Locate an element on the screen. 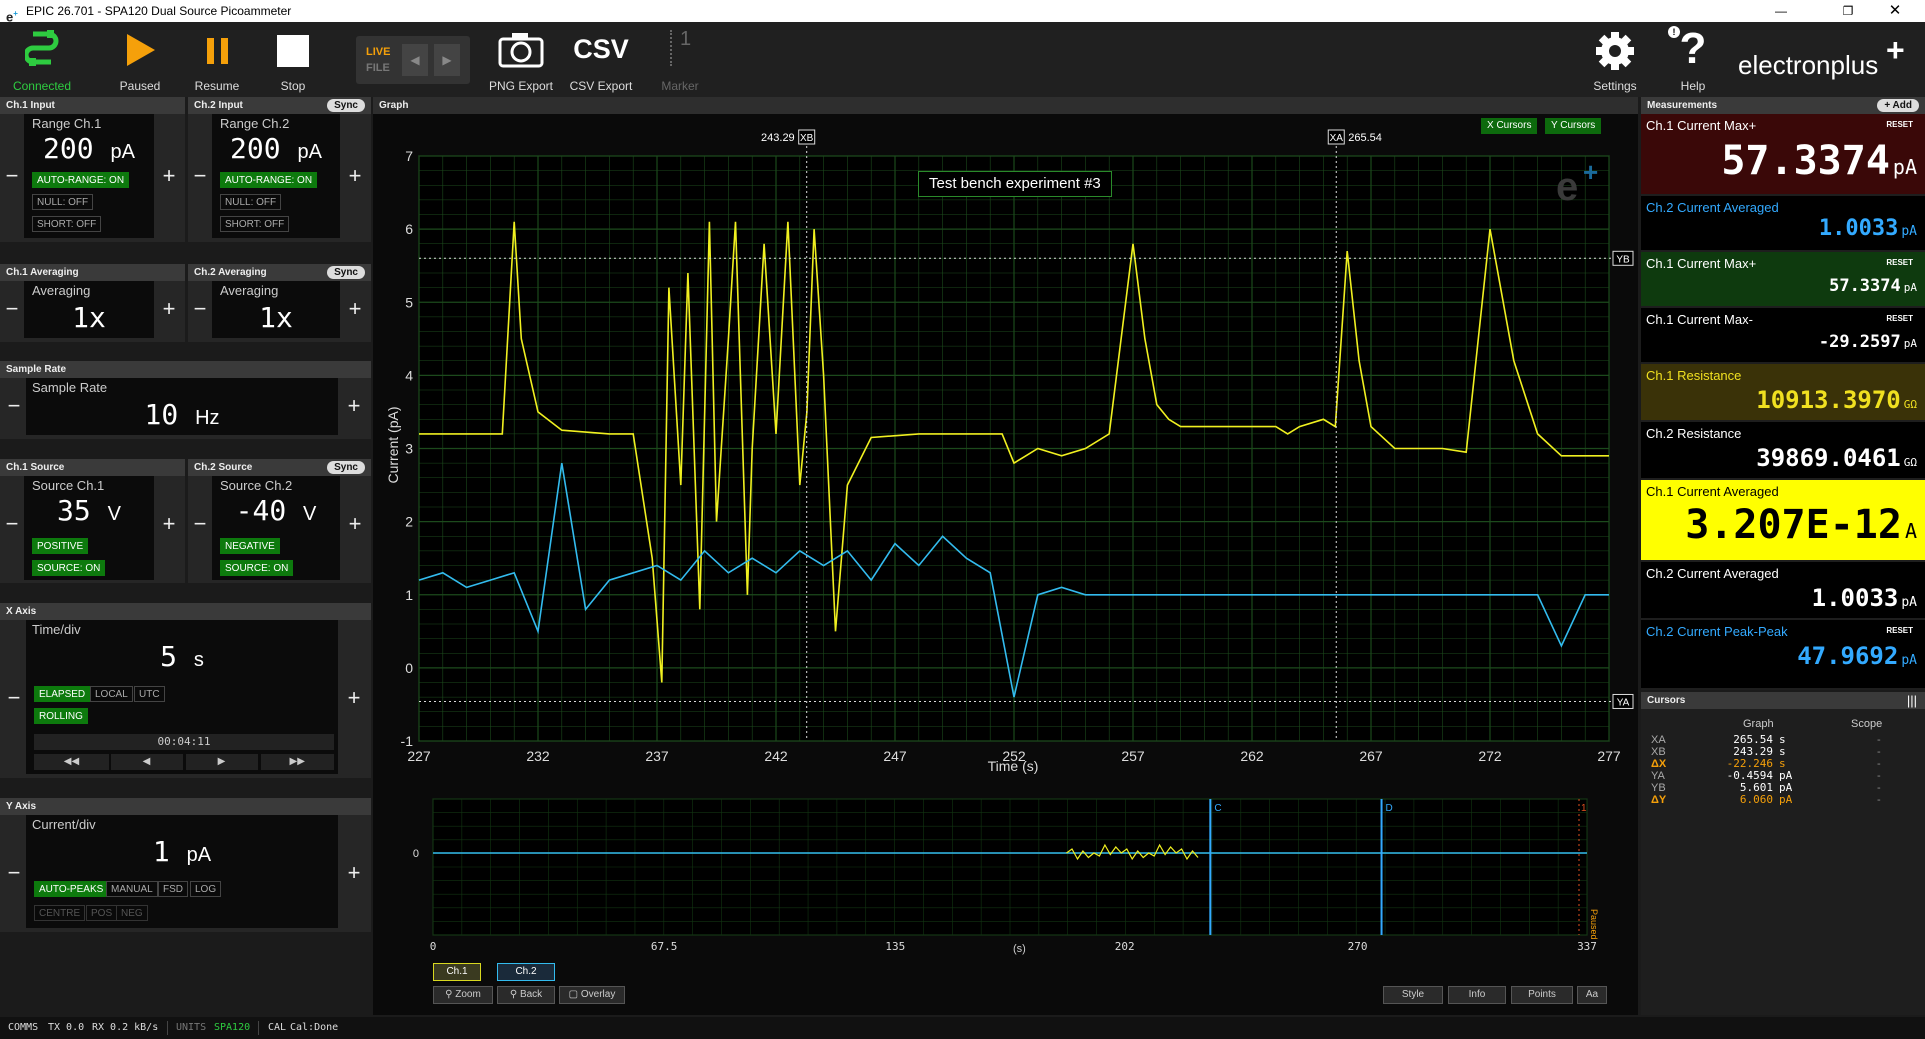  ch2-range-plus-button: + is located at coordinates (355, 176).